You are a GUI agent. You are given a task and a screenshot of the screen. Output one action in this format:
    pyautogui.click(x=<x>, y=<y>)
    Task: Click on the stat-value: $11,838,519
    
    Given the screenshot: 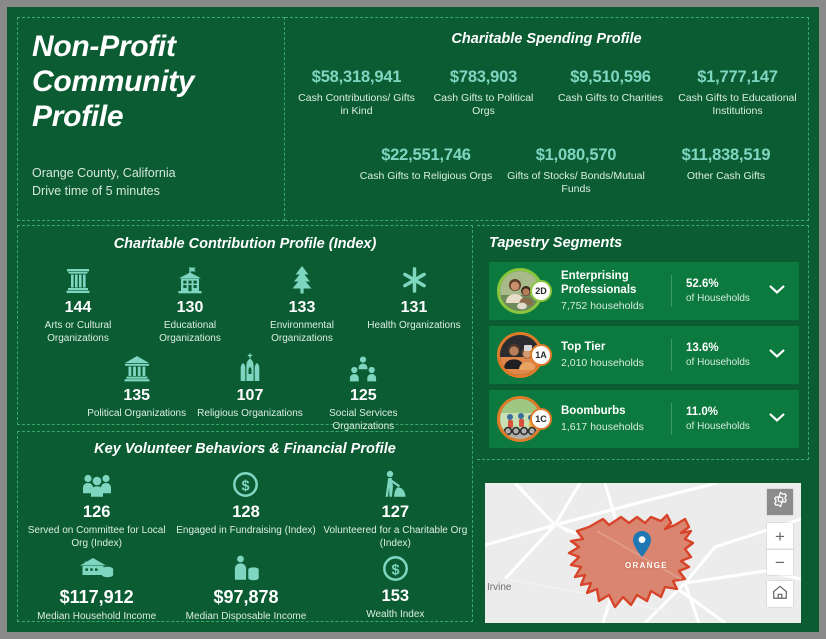 What is the action you would take?
    pyautogui.click(x=726, y=155)
    